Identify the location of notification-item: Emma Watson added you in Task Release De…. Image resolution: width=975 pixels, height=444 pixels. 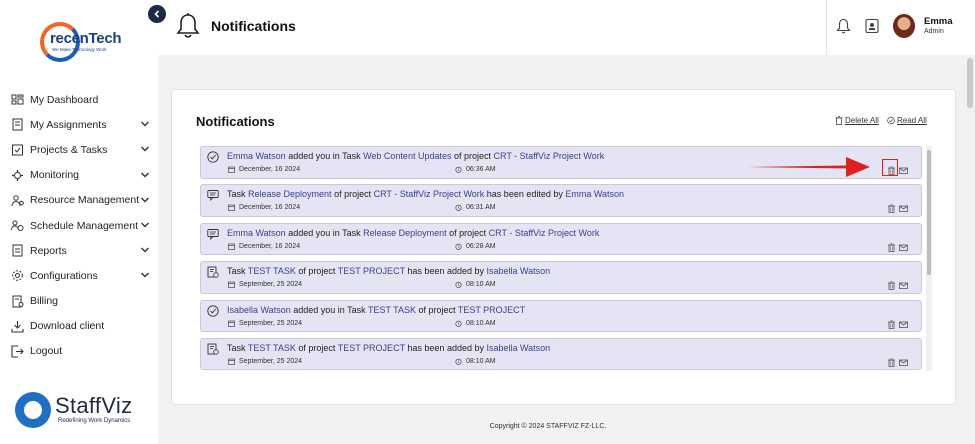
(561, 239).